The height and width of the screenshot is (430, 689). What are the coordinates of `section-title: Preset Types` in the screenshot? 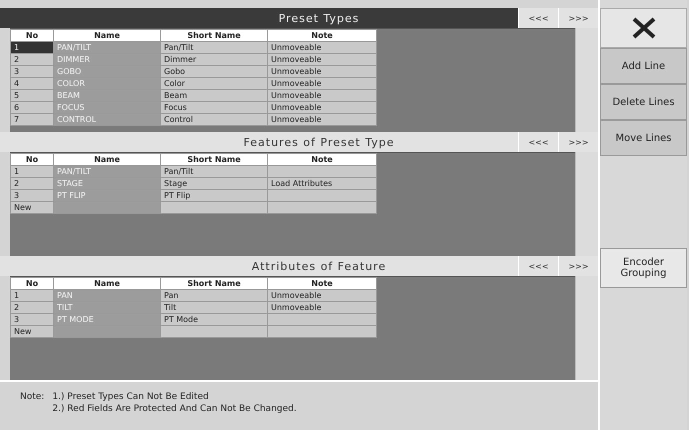 It's located at (259, 18).